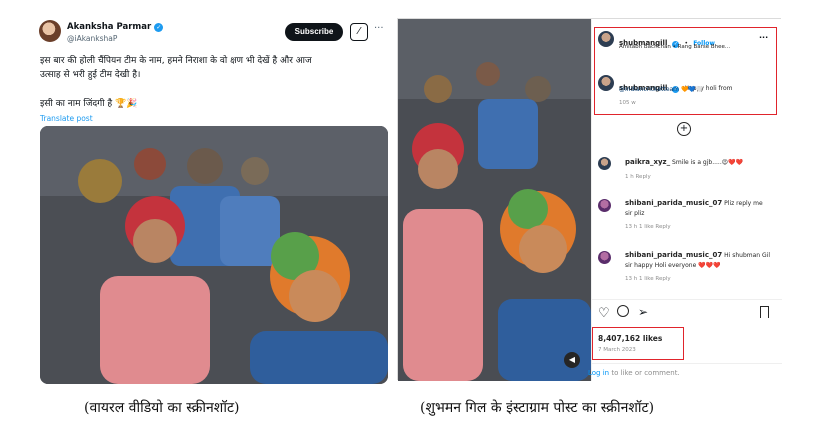 The width and height of the screenshot is (821, 427). Describe the element at coordinates (604, 313) in the screenshot. I see `like-heart-icon: ♡` at that location.